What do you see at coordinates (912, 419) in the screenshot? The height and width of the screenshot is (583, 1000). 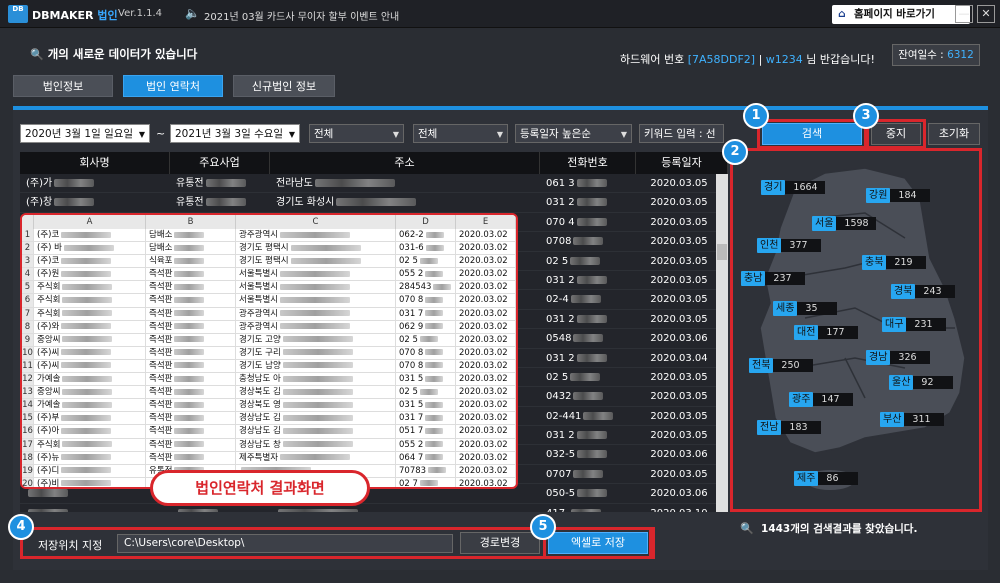 I see `region-14: 부산 311` at bounding box center [912, 419].